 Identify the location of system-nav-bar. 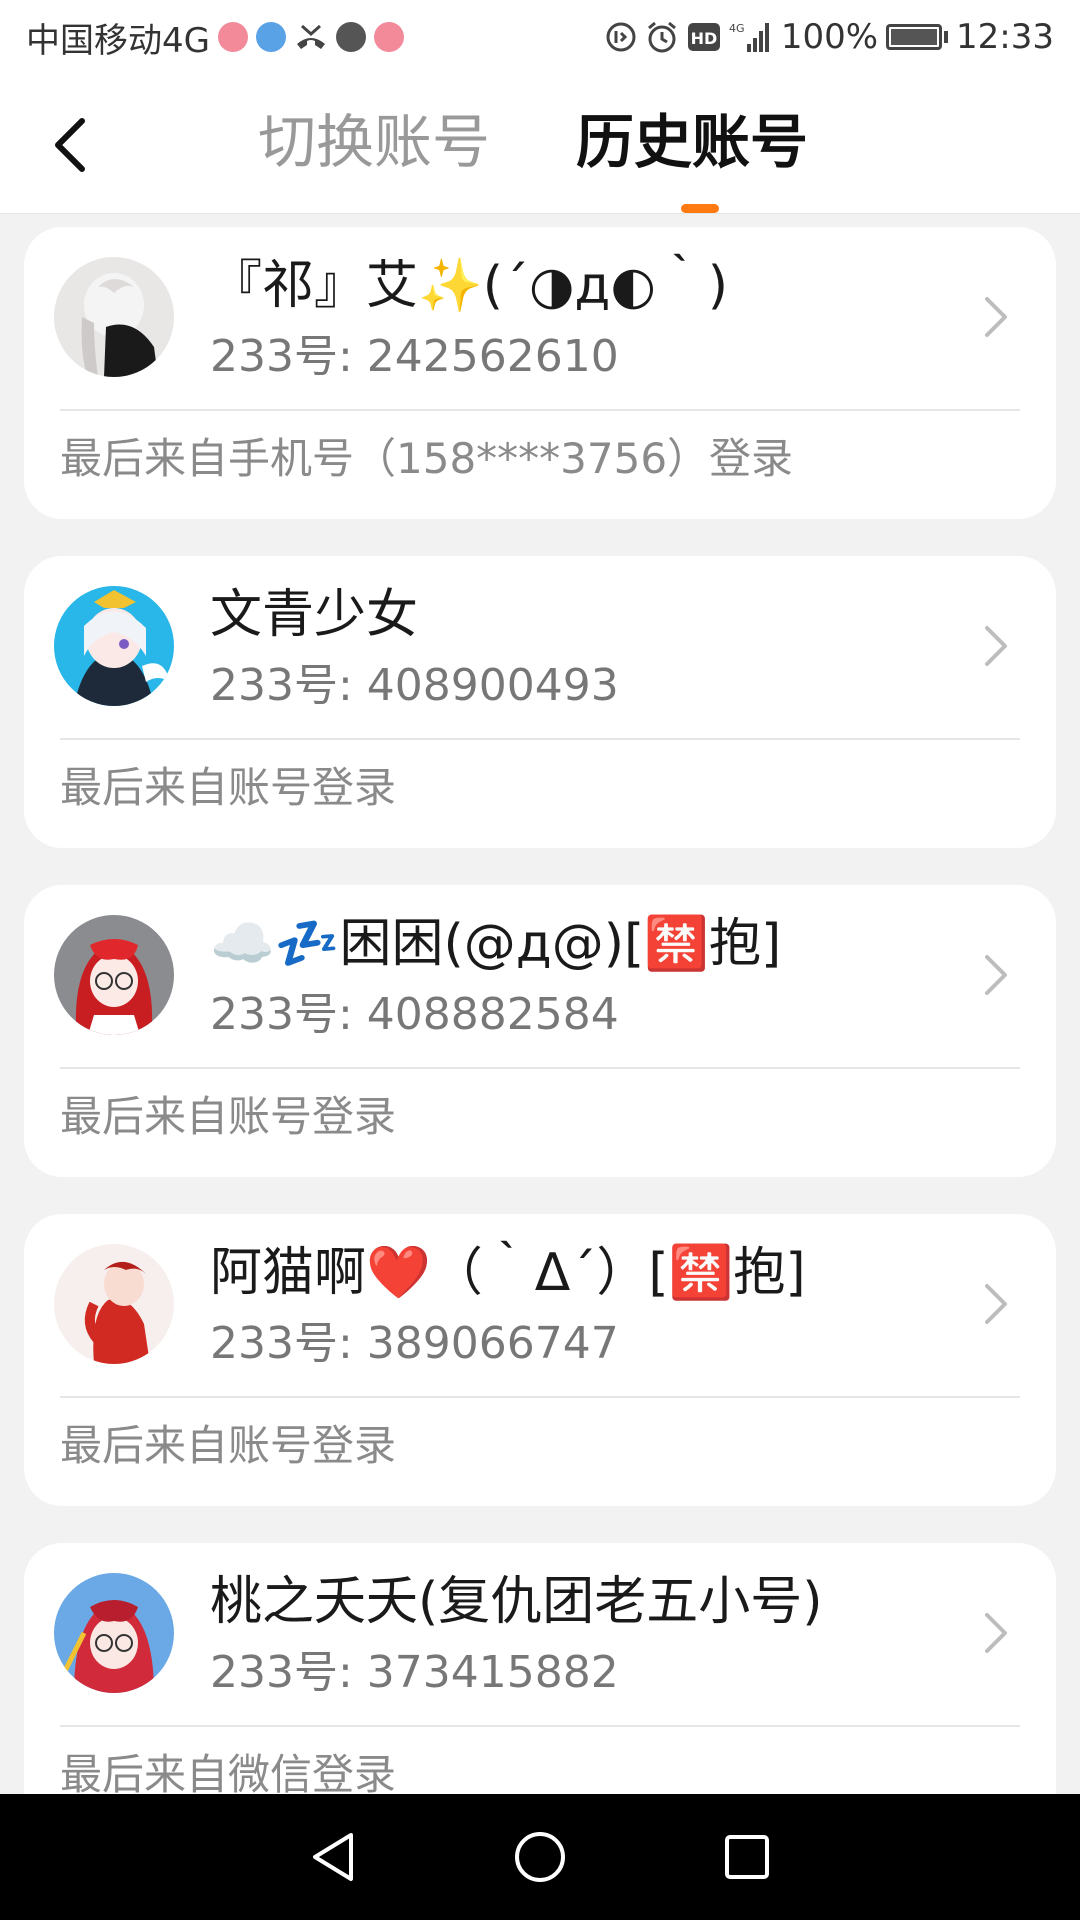
(540, 1857).